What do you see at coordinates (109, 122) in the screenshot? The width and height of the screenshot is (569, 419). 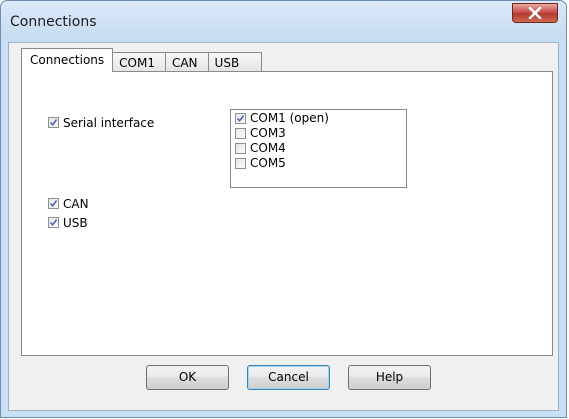 I see `serial-interface-label: Serial interface` at bounding box center [109, 122].